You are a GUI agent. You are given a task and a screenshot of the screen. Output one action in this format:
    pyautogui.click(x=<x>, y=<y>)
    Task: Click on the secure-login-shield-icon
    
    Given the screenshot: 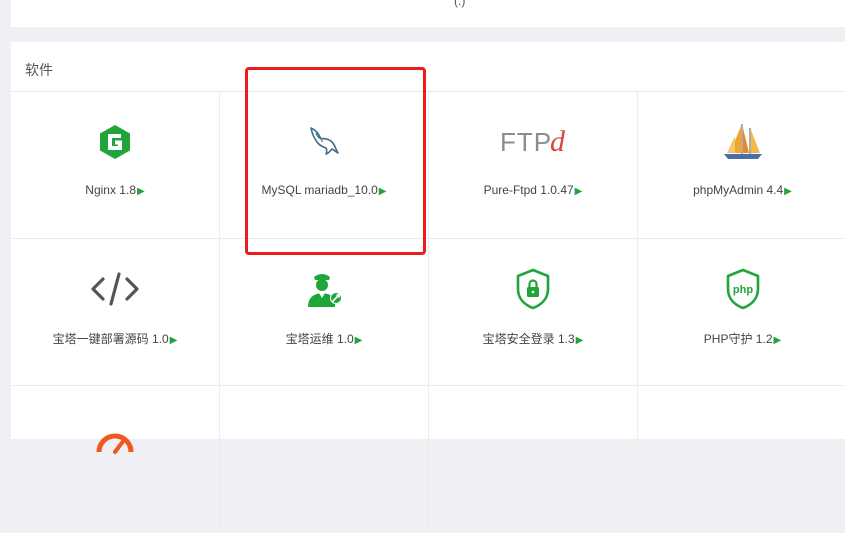 What is the action you would take?
    pyautogui.click(x=533, y=289)
    